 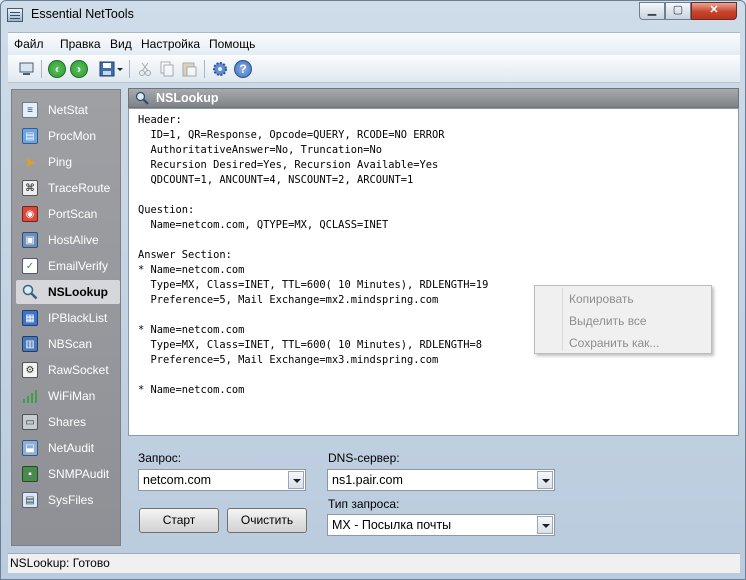 I want to click on sidebar-item-label: NetStat, so click(x=68, y=110).